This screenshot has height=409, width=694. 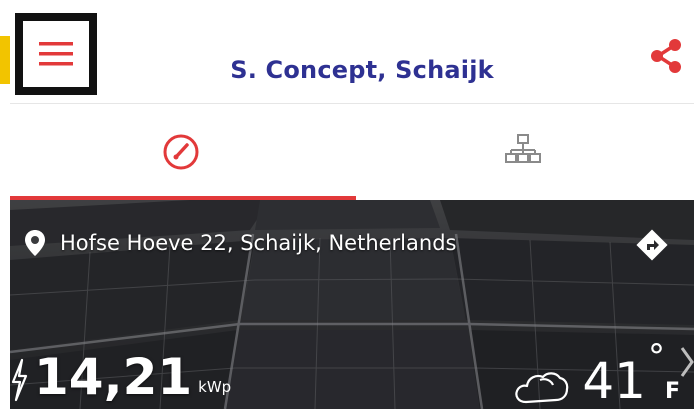 What do you see at coordinates (19, 380) in the screenshot?
I see `lightning-icon` at bounding box center [19, 380].